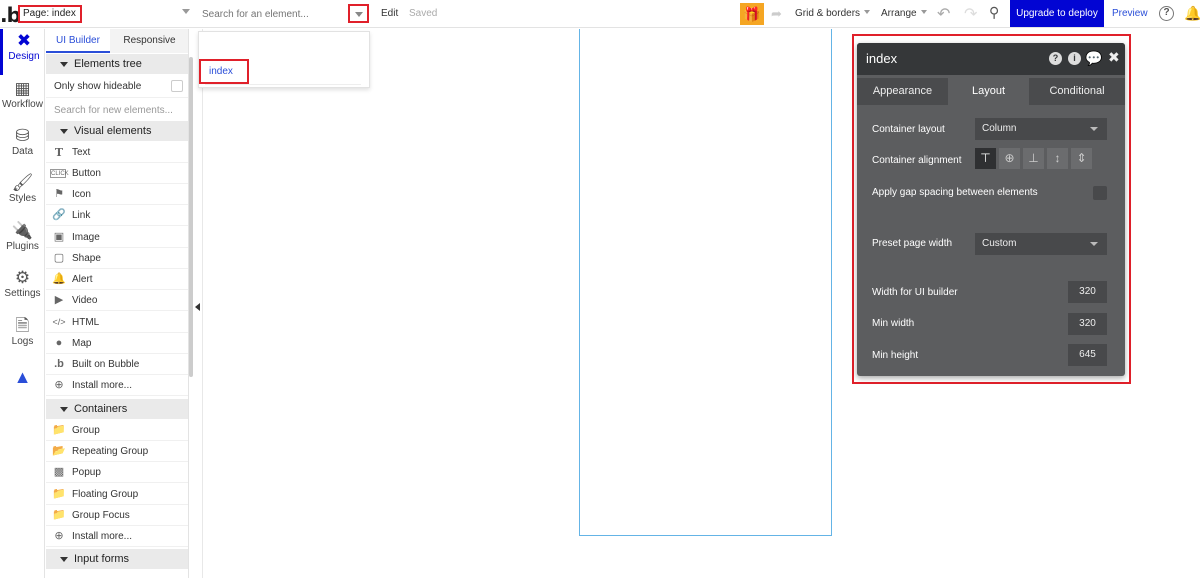 This screenshot has height=578, width=1200. Describe the element at coordinates (1041, 244) in the screenshot. I see `preset-page-width-select: Custom` at that location.